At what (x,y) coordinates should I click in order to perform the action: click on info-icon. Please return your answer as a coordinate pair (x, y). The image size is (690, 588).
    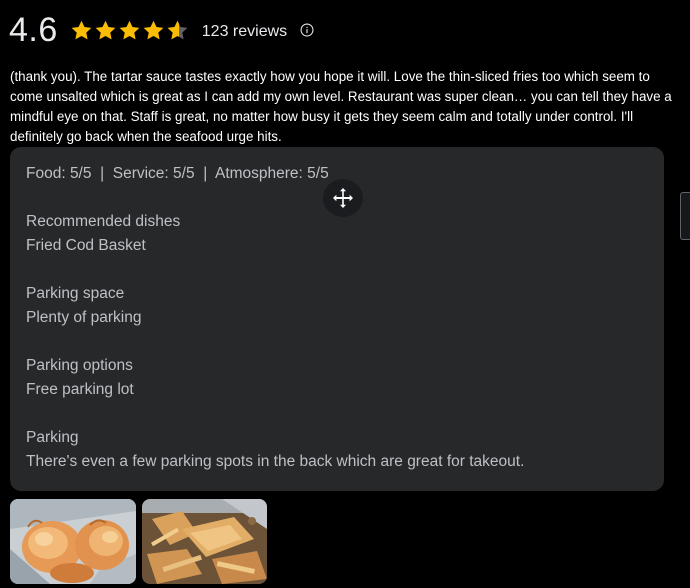
    Looking at the image, I should click on (307, 30).